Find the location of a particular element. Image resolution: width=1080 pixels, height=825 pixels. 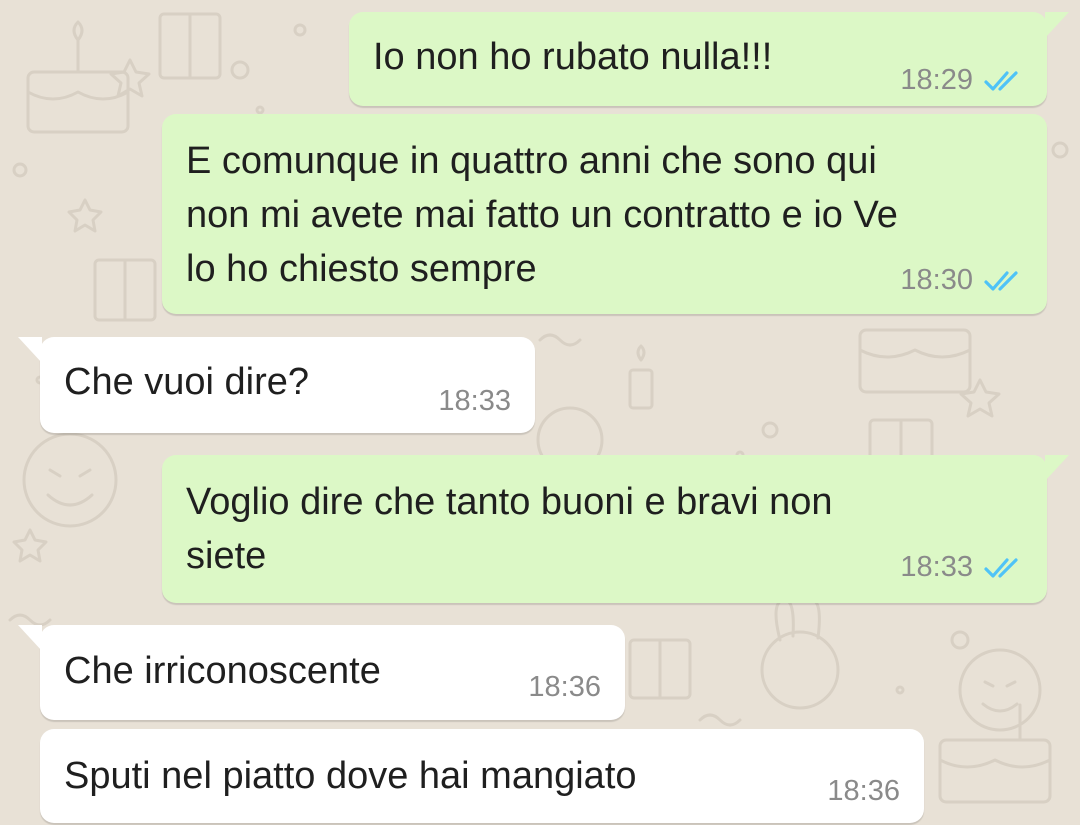

message-bubble-incoming: Sputi nel piatto dove hai mangiato 18:36 is located at coordinates (482, 776).